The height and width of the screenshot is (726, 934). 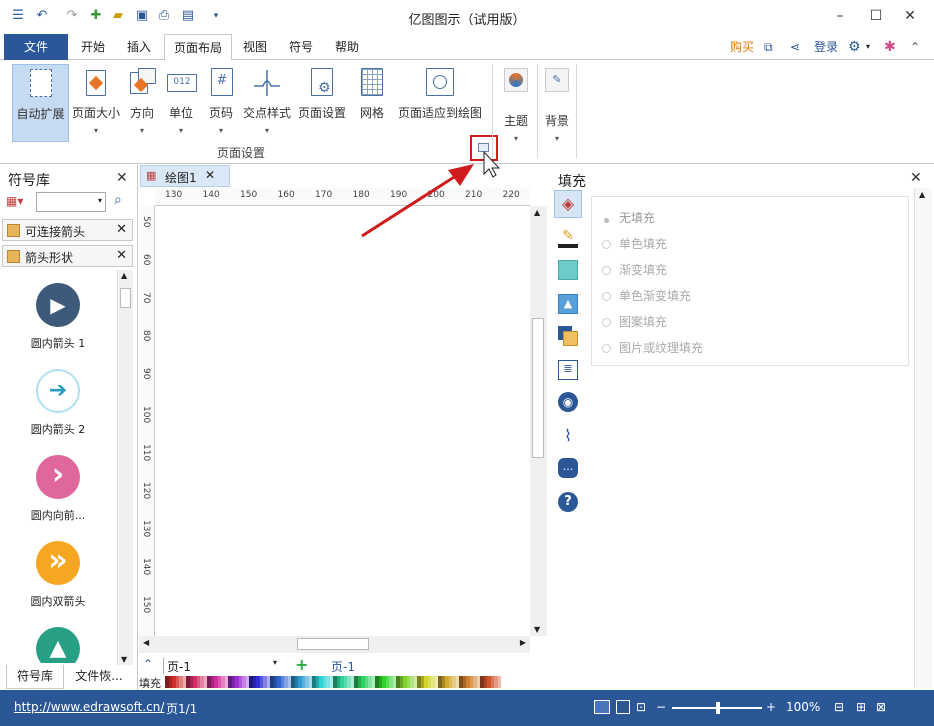 I want to click on share-screen-icon: ⧉, so click(x=768, y=47).